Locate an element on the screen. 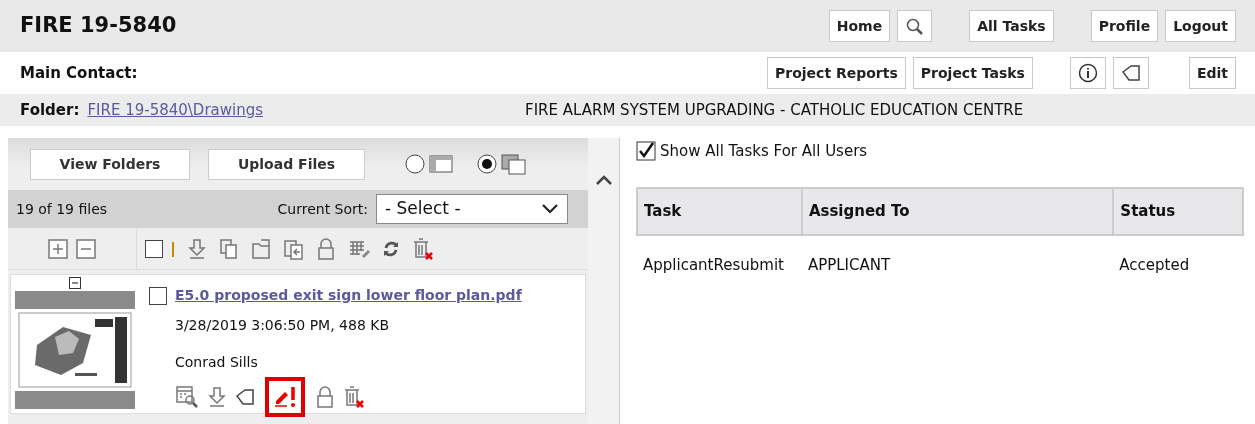 The height and width of the screenshot is (424, 1255). view-folders-button: View Folders is located at coordinates (110, 164).